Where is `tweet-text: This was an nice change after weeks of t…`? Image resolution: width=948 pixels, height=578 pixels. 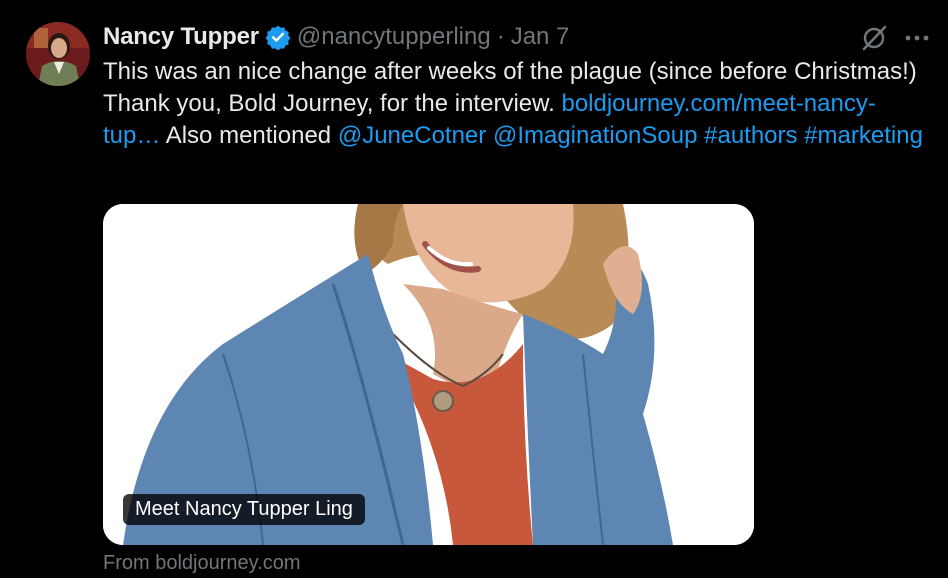
tweet-text: This was an nice change after weeks of t… is located at coordinates (518, 104).